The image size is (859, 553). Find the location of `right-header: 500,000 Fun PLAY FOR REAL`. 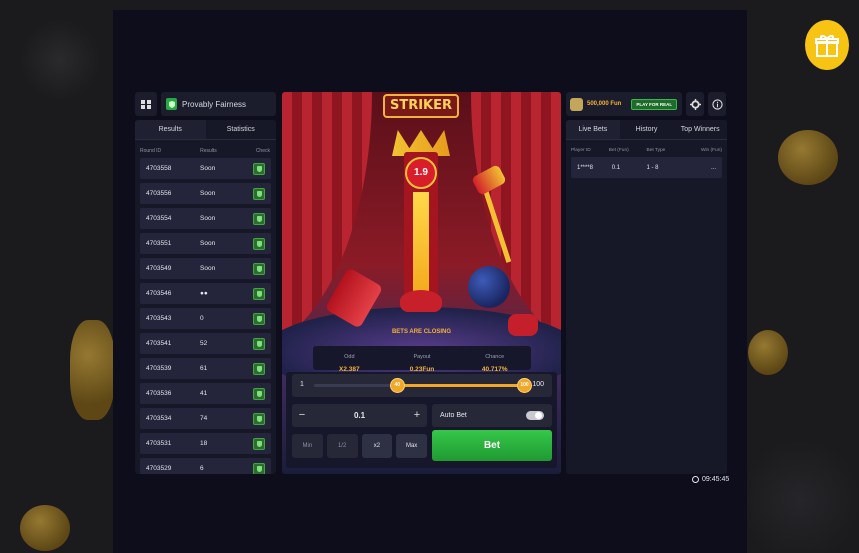

right-header: 500,000 Fun PLAY FOR REAL is located at coordinates (646, 104).